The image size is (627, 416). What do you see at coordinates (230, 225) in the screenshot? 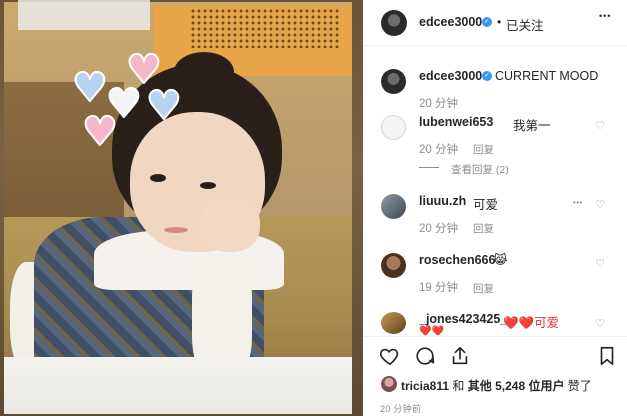
I see `child-hand` at bounding box center [230, 225].